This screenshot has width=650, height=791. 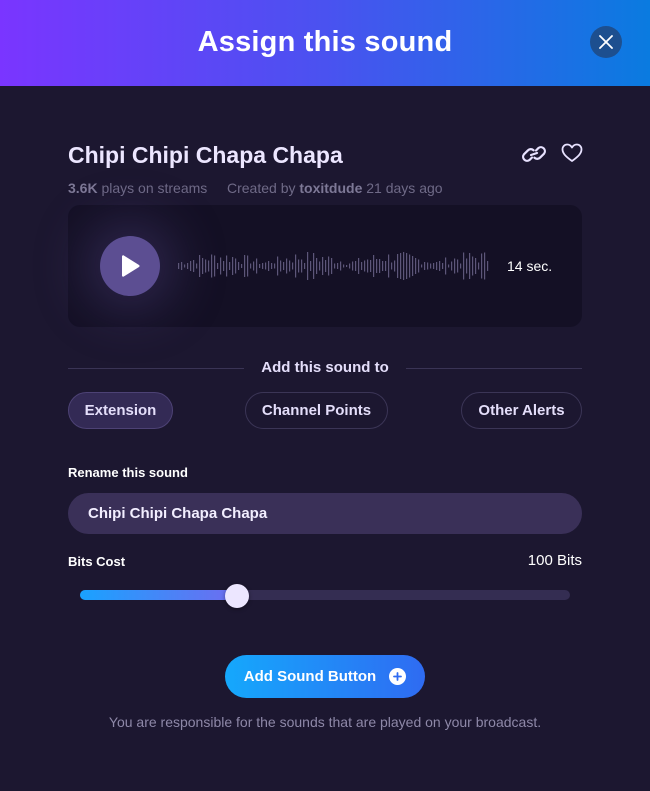 I want to click on creator-name: toxitdude, so click(x=331, y=188).